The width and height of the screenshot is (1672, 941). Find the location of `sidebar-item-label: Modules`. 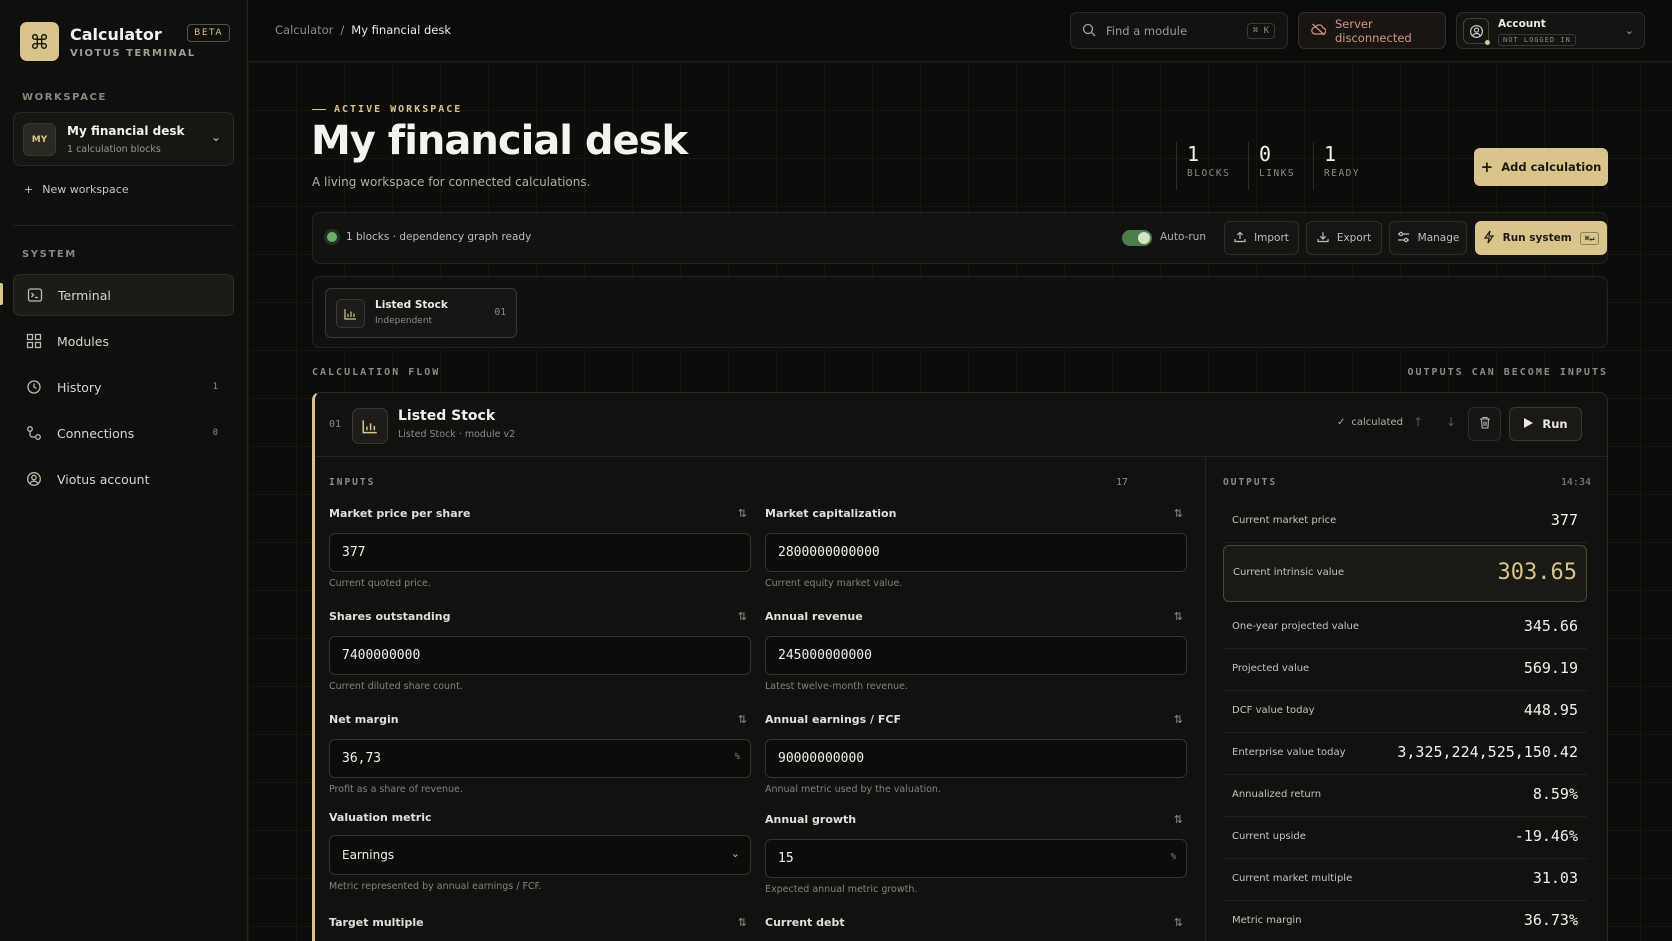

sidebar-item-label: Modules is located at coordinates (83, 341).